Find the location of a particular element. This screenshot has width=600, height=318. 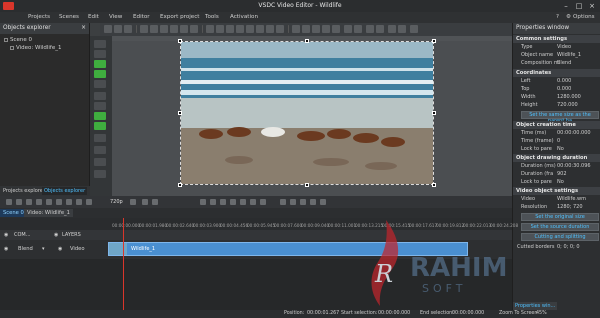

options-menu: Options is located at coordinates (584, 17).